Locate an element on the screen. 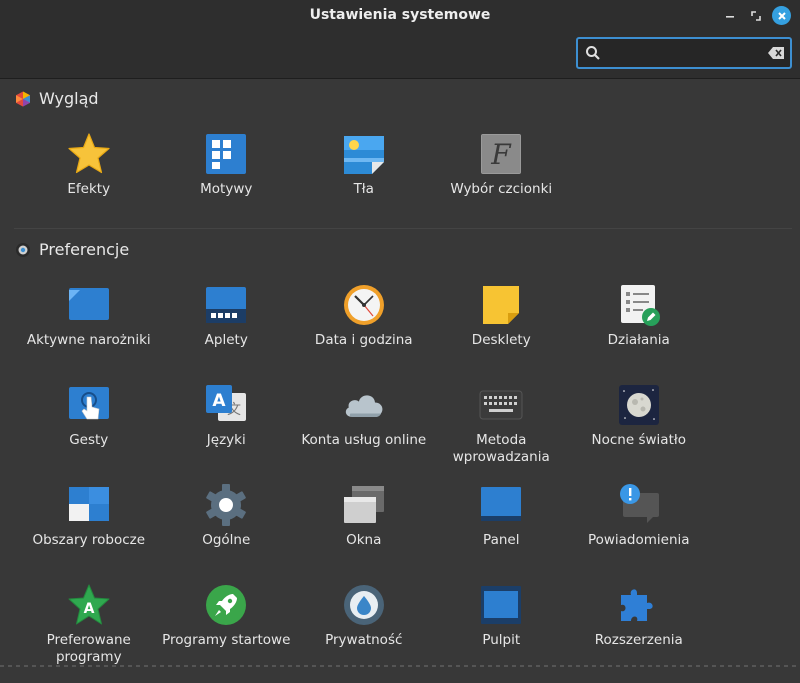 The image size is (800, 683). settings-item-general: Ogólne is located at coordinates (227, 533).